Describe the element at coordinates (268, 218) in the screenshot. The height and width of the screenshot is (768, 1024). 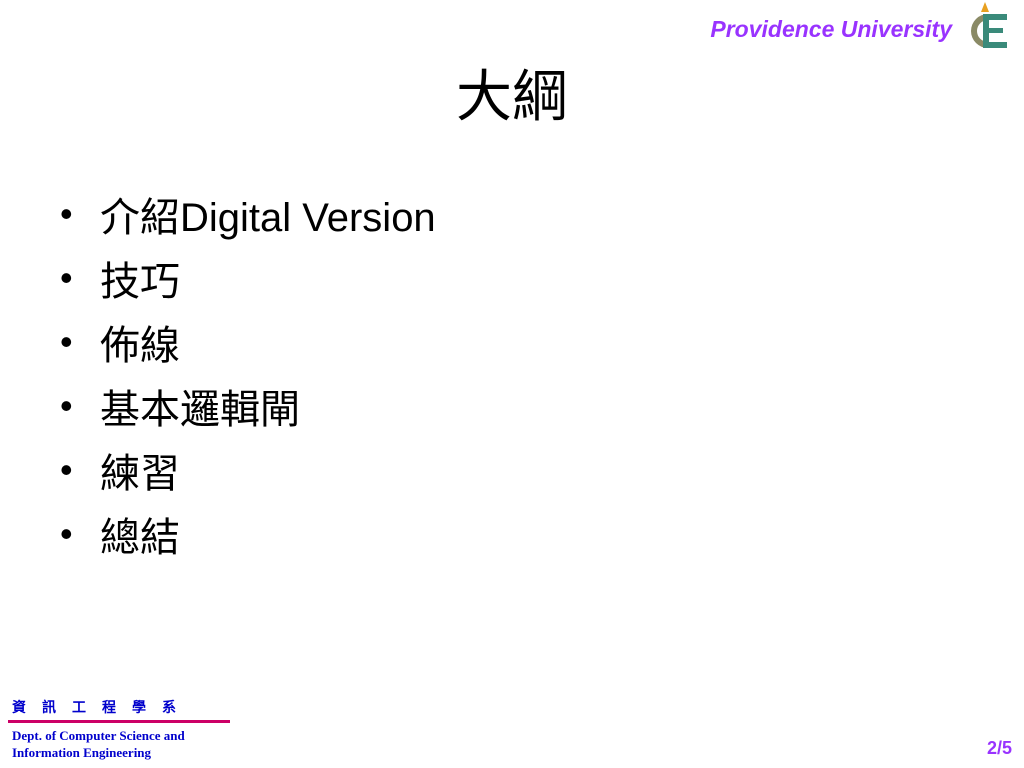
I see `bullet-text: 介紹Digital Version` at that location.